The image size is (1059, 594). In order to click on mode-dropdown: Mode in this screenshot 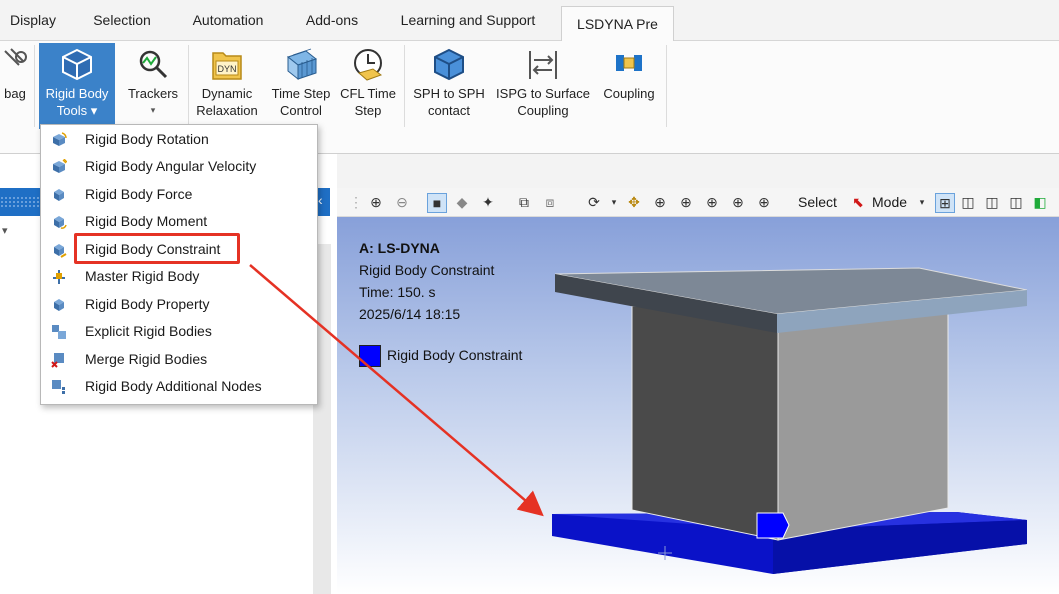, I will do `click(889, 202)`.